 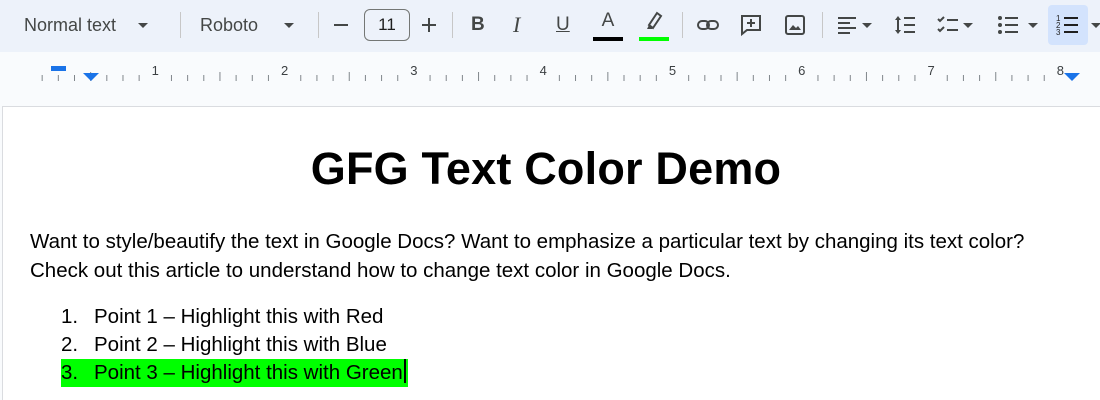 What do you see at coordinates (240, 344) in the screenshot?
I see `list-item-text: Point 2 – Highlight this with Blue` at bounding box center [240, 344].